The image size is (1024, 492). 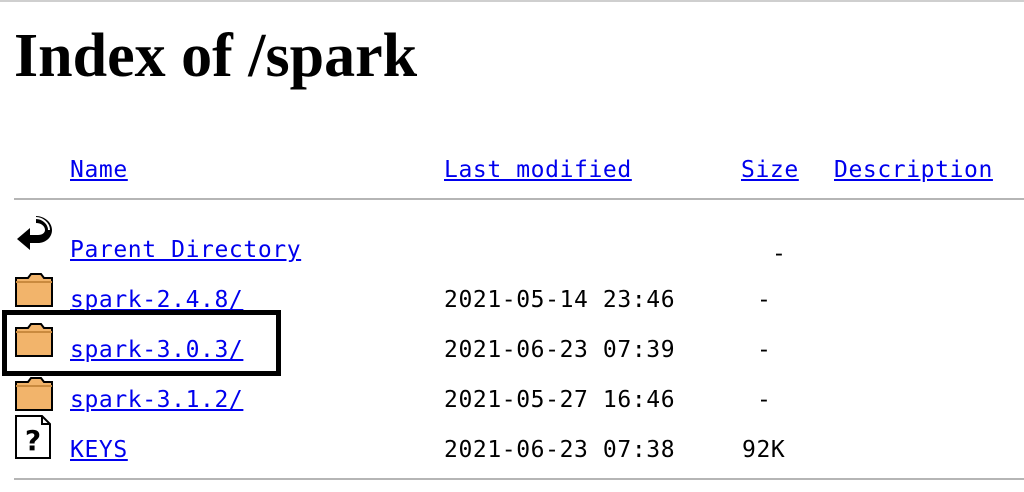 I want to click on row-size: 92K, so click(x=764, y=450).